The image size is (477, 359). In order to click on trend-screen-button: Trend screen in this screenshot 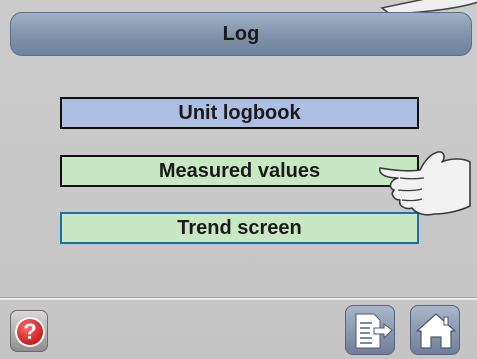, I will do `click(239, 228)`.